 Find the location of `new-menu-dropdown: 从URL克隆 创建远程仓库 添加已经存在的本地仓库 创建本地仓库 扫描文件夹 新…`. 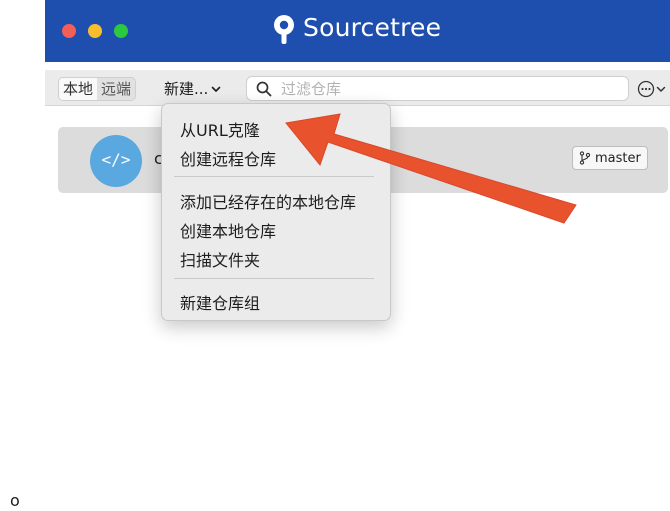

new-menu-dropdown: 从URL克隆 创建远程仓库 添加已经存在的本地仓库 创建本地仓库 扫描文件夹 新… is located at coordinates (276, 212).